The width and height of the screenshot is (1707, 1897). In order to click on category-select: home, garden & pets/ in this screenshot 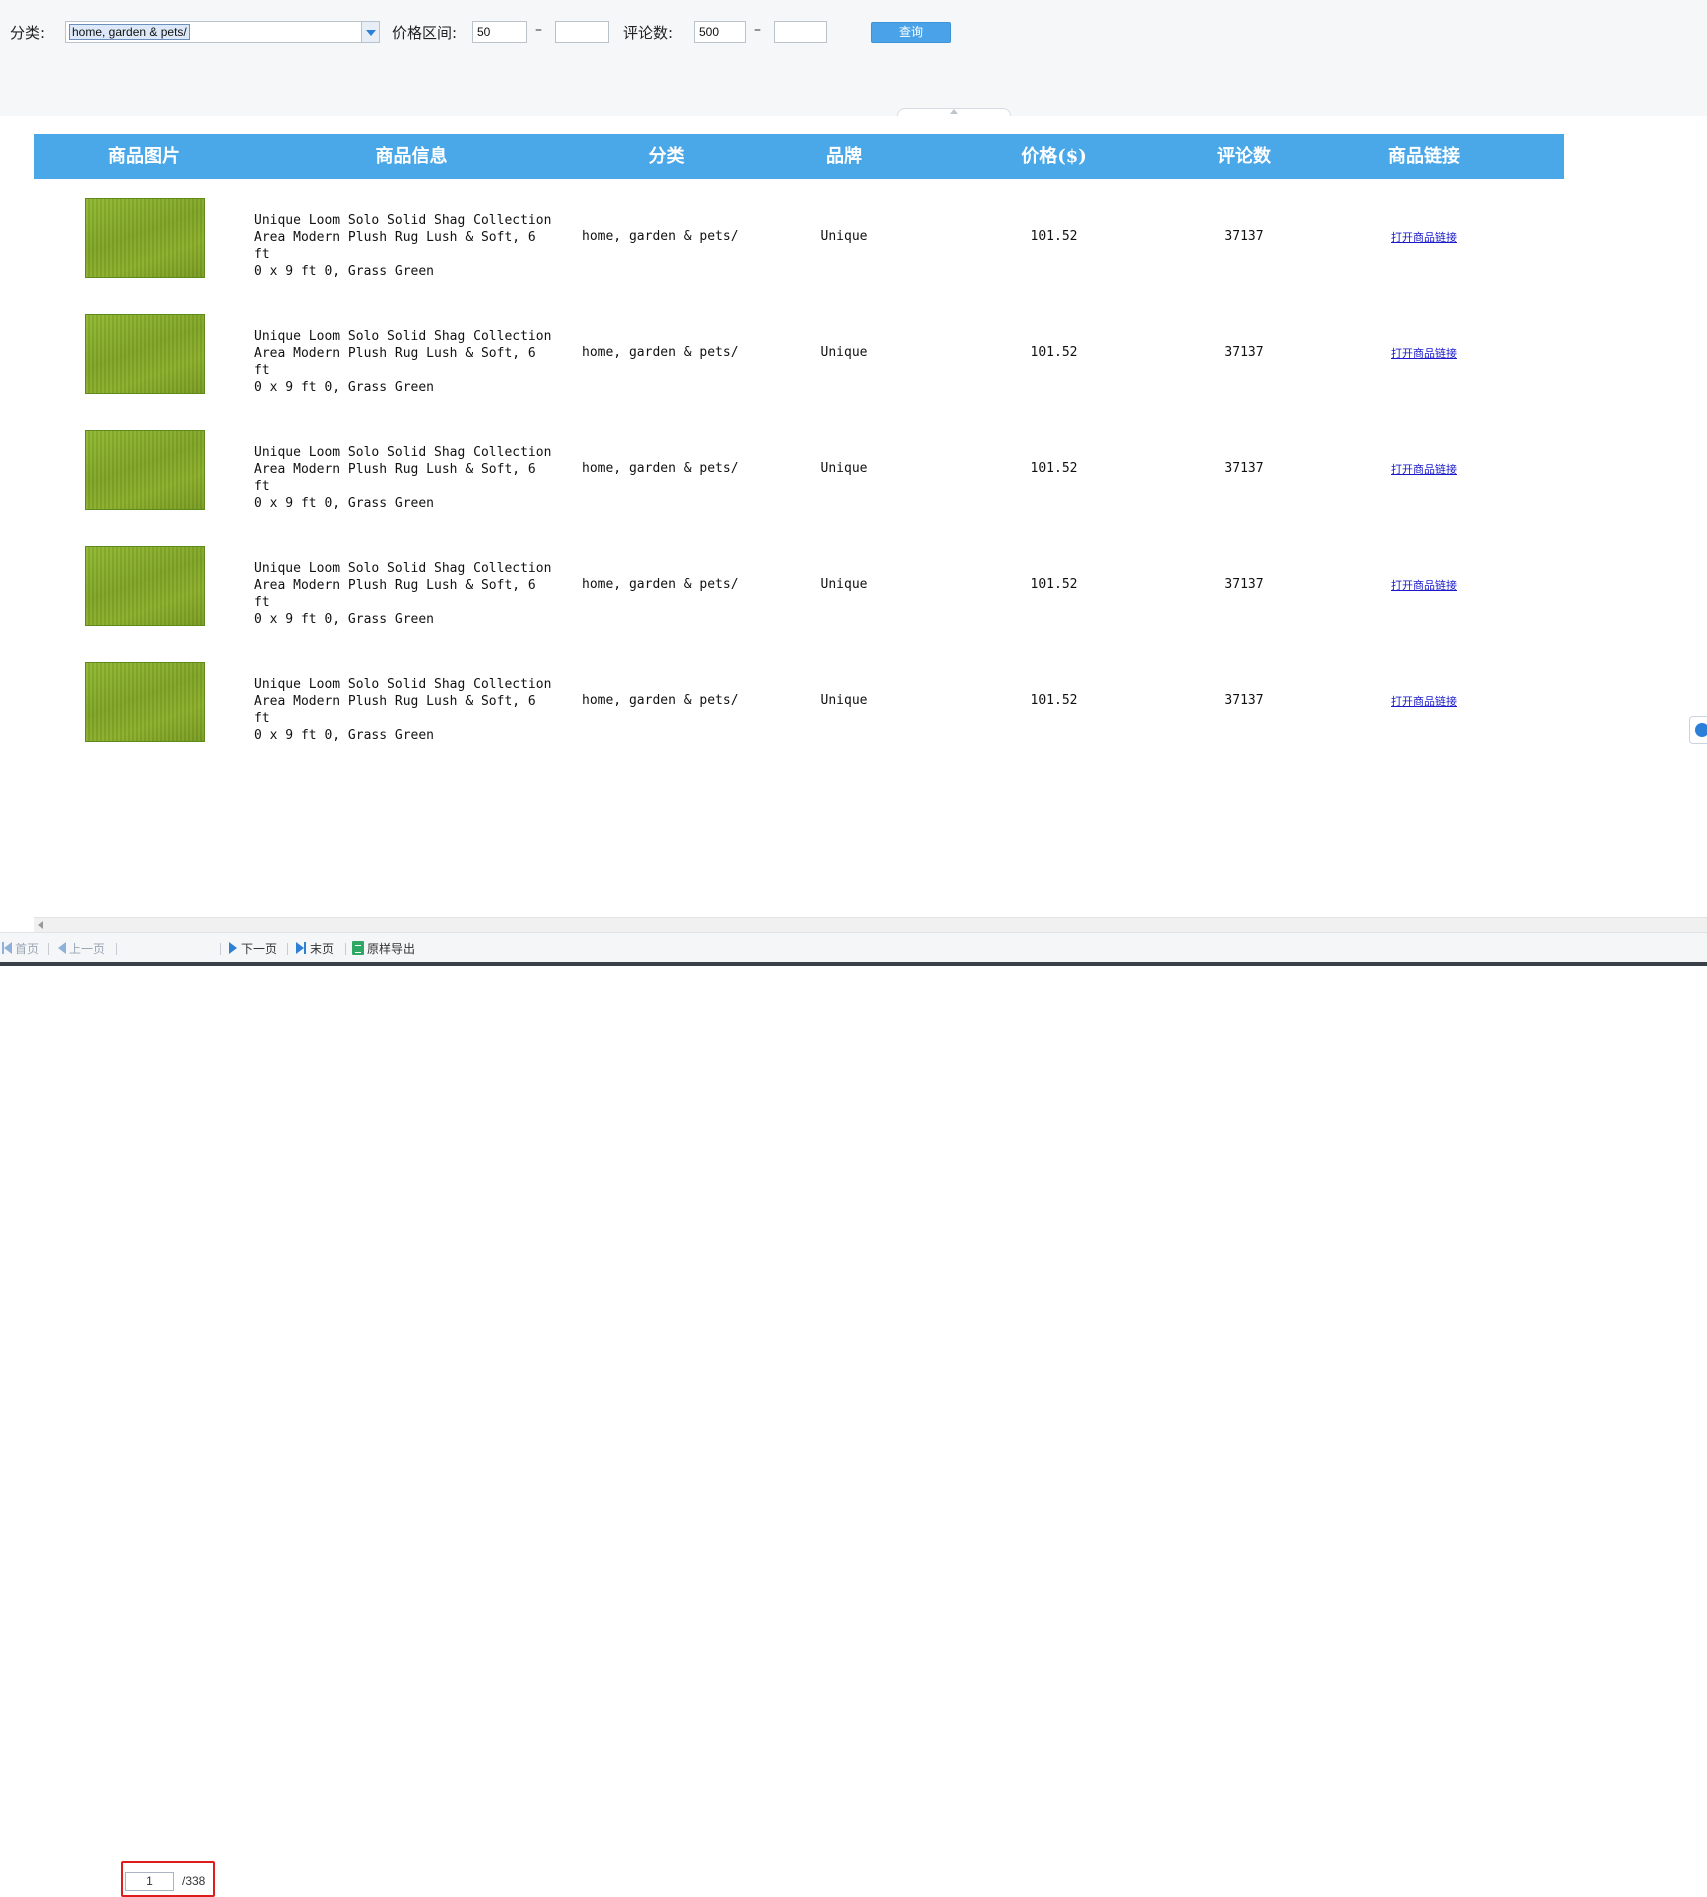, I will do `click(222, 32)`.